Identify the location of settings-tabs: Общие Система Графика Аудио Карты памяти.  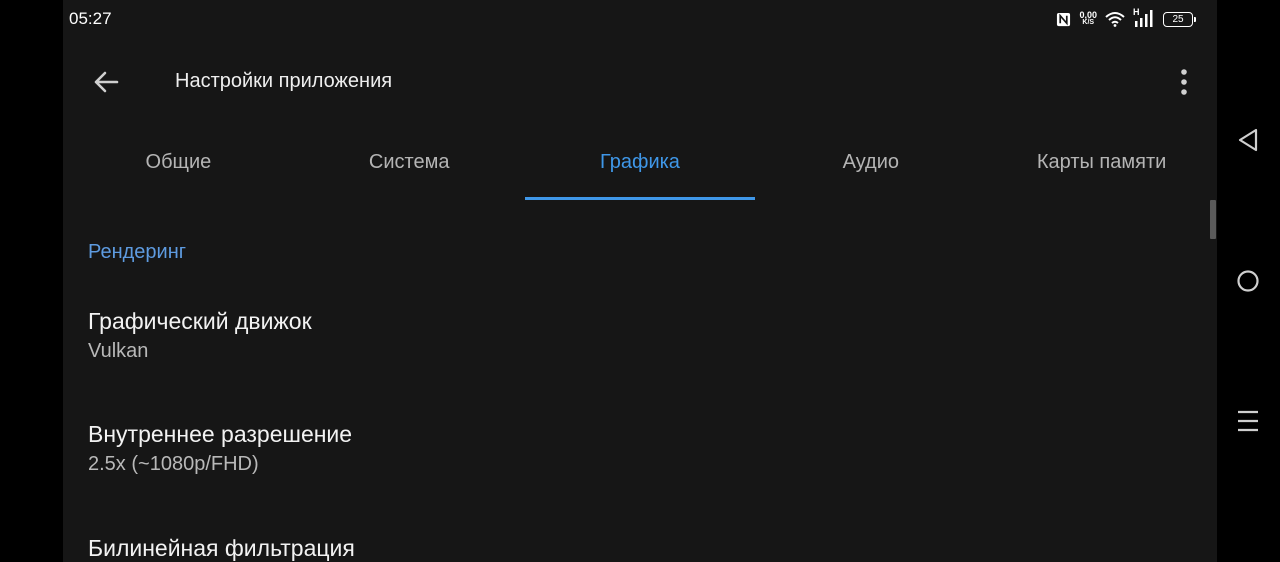
(640, 163).